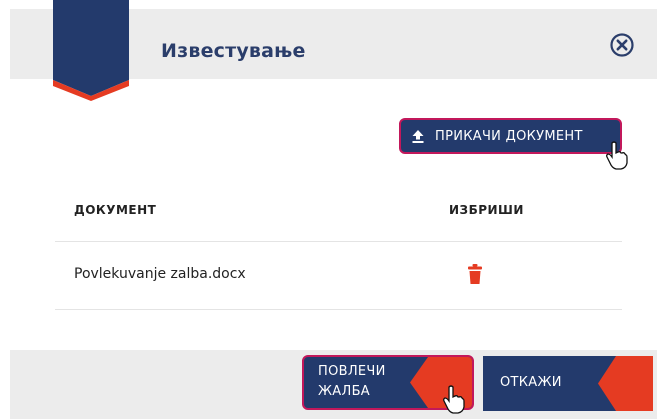 This screenshot has width=657, height=419. What do you see at coordinates (475, 274) in the screenshot?
I see `trash-icon` at bounding box center [475, 274].